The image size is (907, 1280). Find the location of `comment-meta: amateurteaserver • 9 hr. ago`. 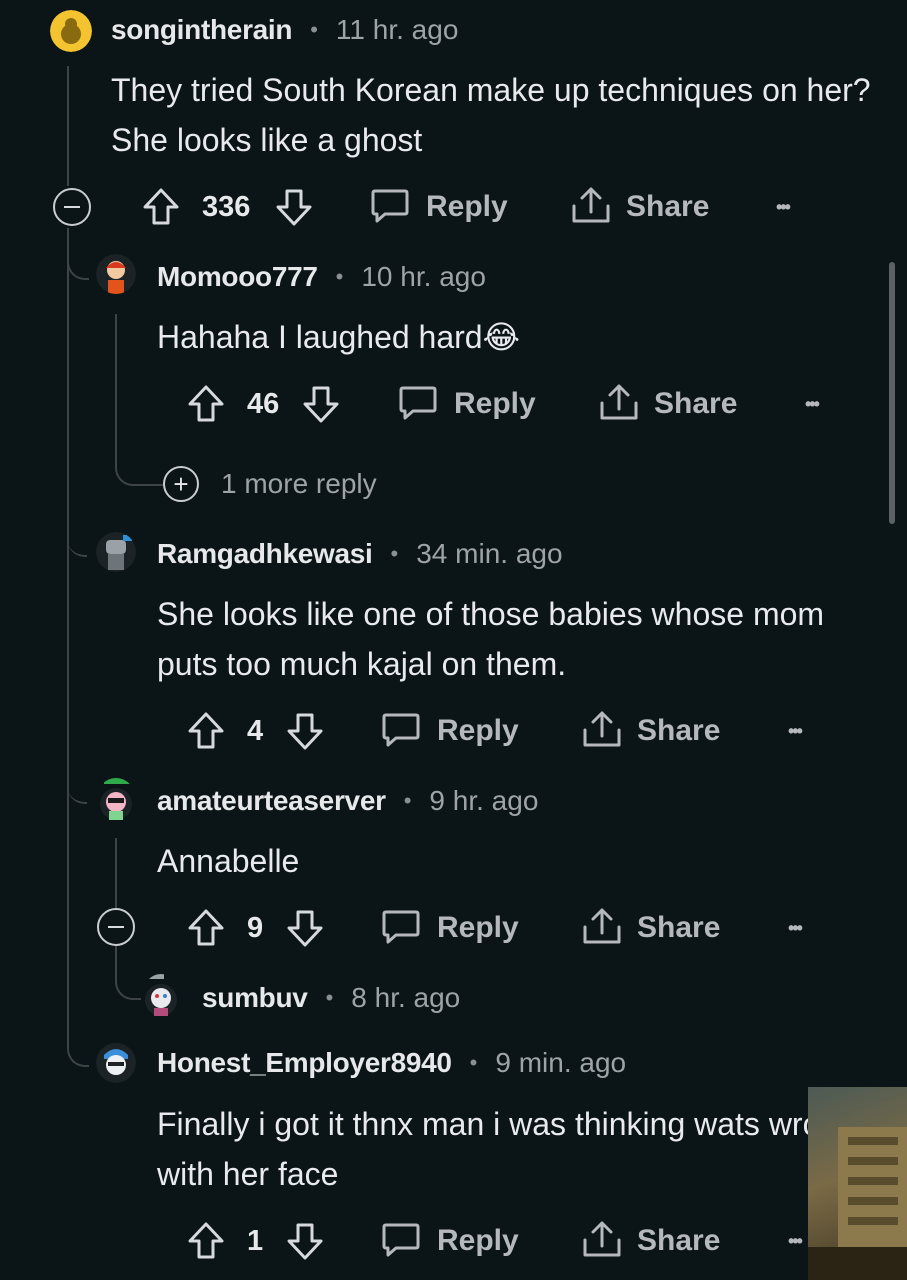

comment-meta: amateurteaserver • 9 hr. ago is located at coordinates (347, 801).